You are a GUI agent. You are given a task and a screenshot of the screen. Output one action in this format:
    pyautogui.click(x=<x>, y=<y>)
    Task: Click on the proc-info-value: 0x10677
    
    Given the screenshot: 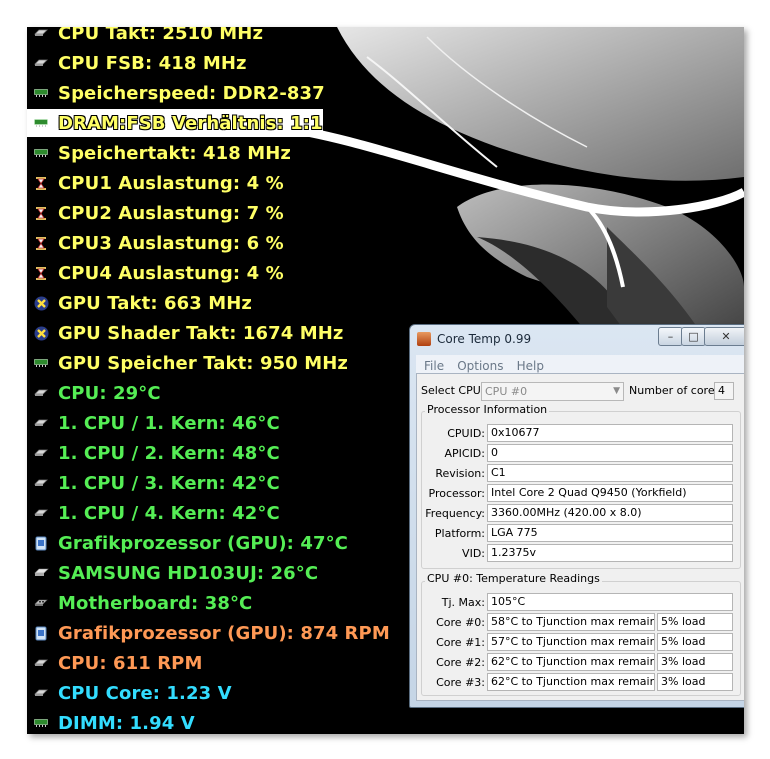 What is the action you would take?
    pyautogui.click(x=610, y=433)
    